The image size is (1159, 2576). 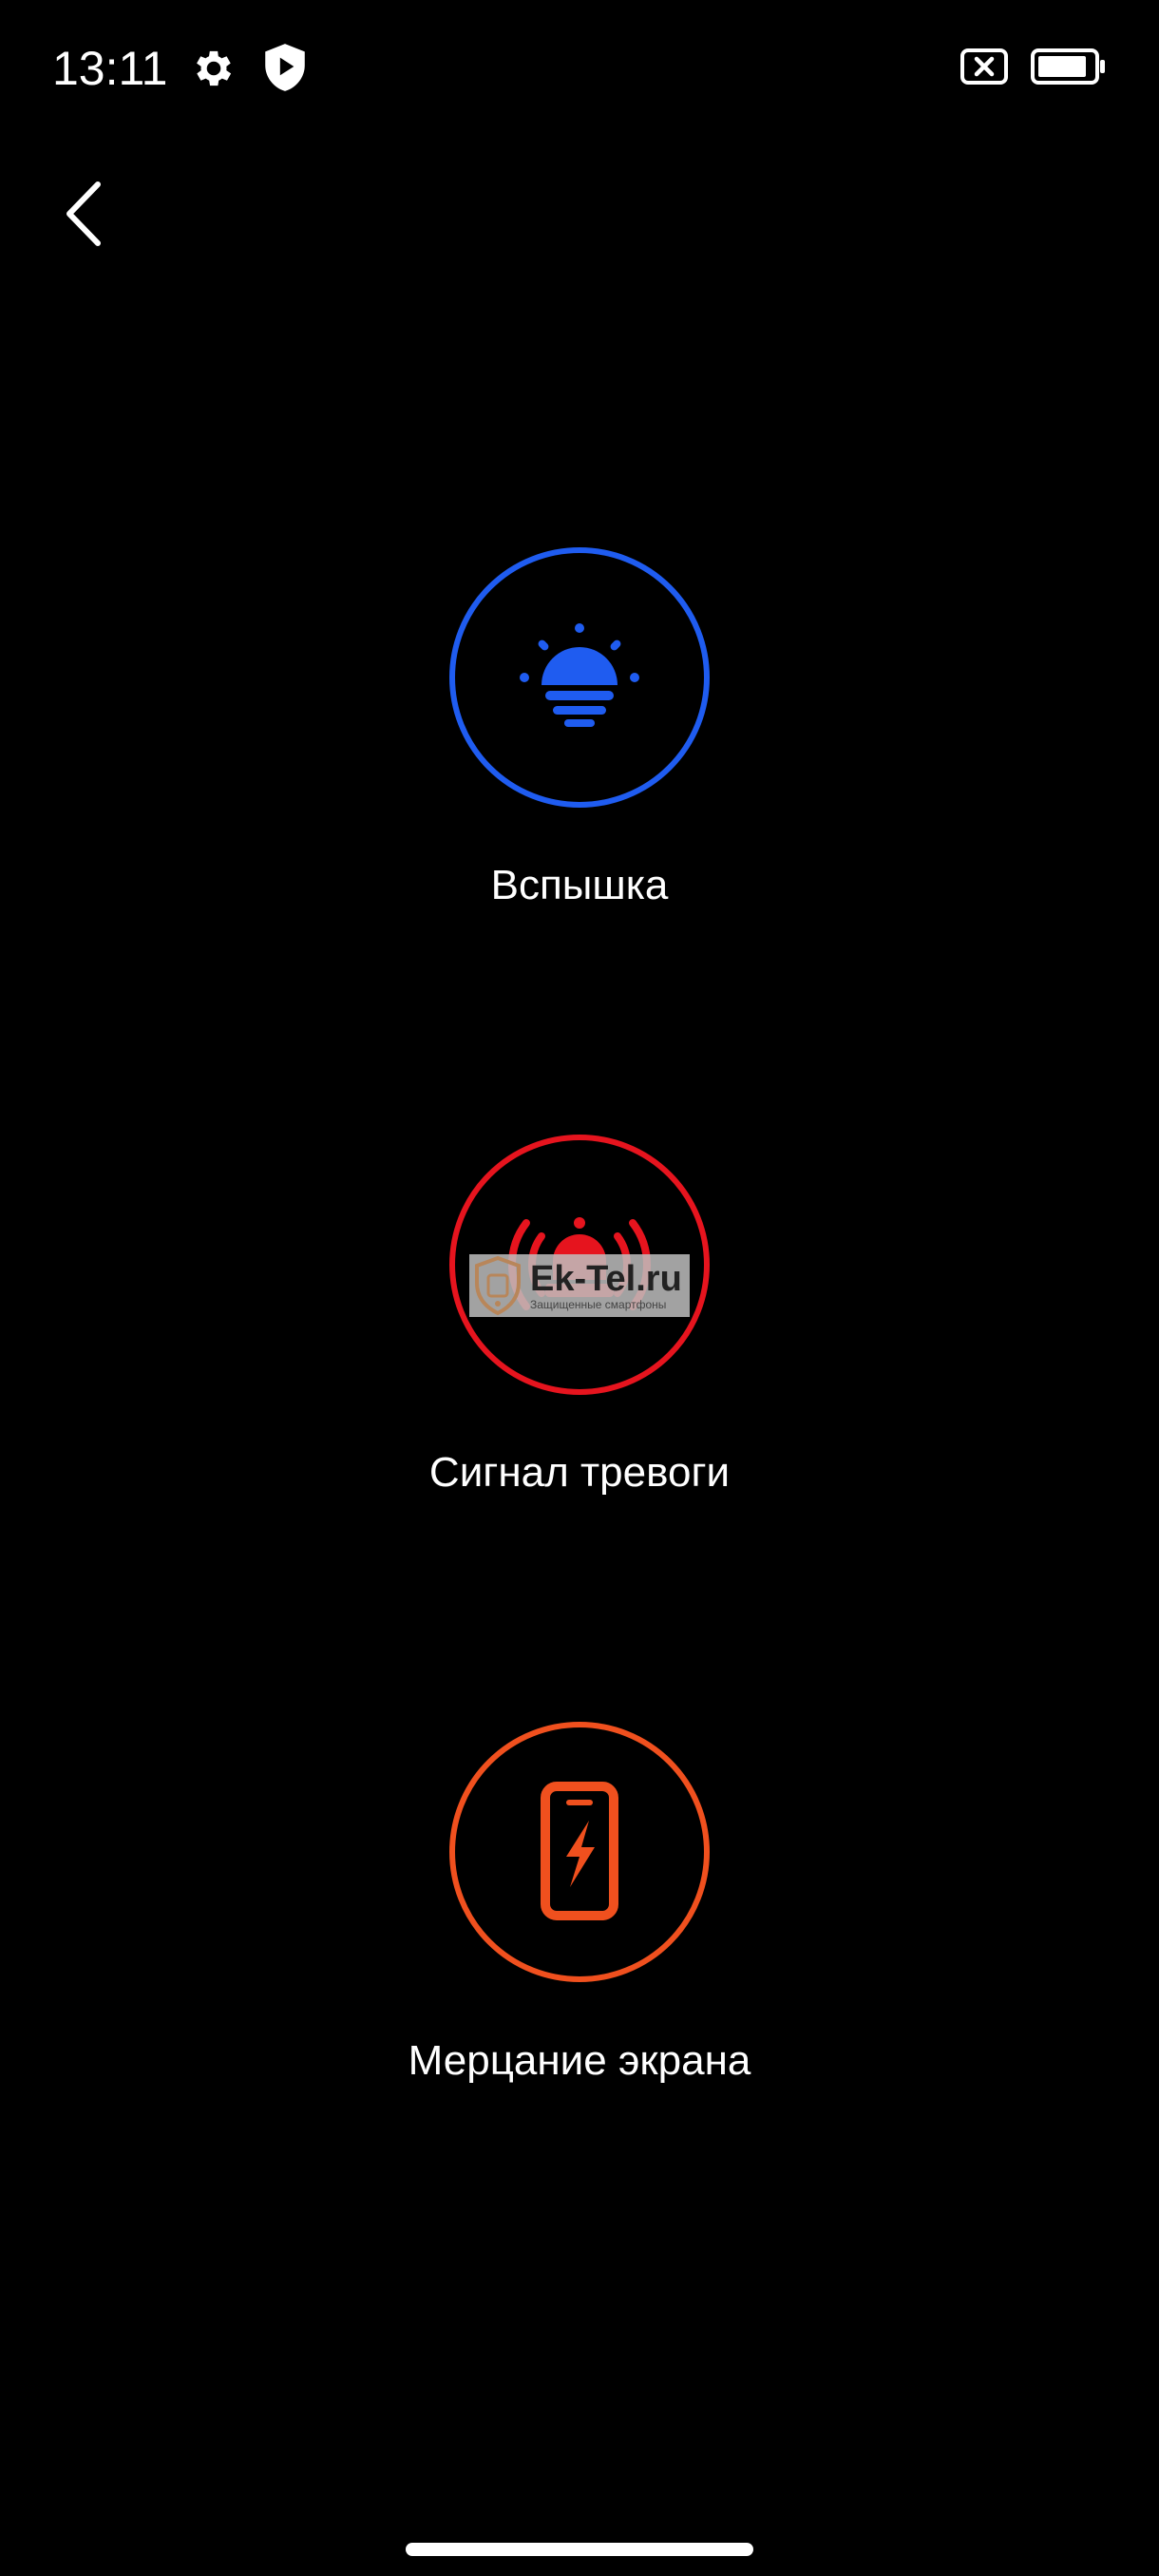 I want to click on screen-flicker-mode-button, so click(x=579, y=1852).